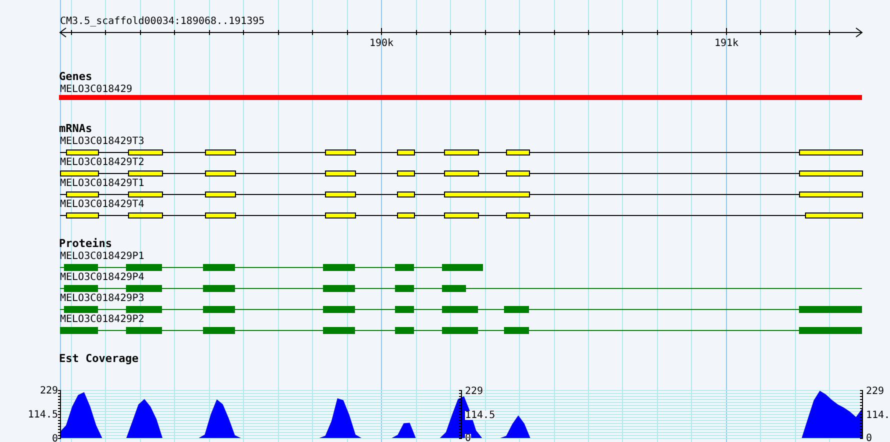 The width and height of the screenshot is (890, 442). What do you see at coordinates (102, 256) in the screenshot?
I see `feature-label: MELO3C018429P1` at bounding box center [102, 256].